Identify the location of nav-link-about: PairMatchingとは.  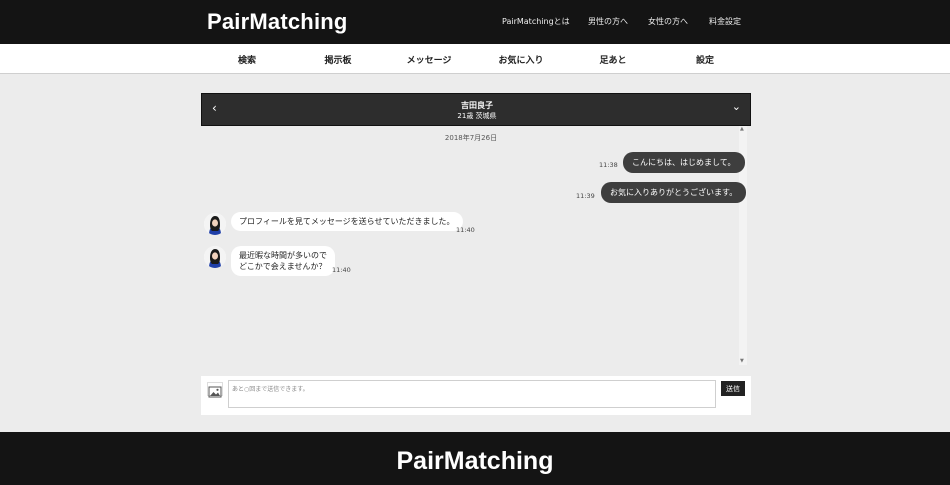
(536, 21).